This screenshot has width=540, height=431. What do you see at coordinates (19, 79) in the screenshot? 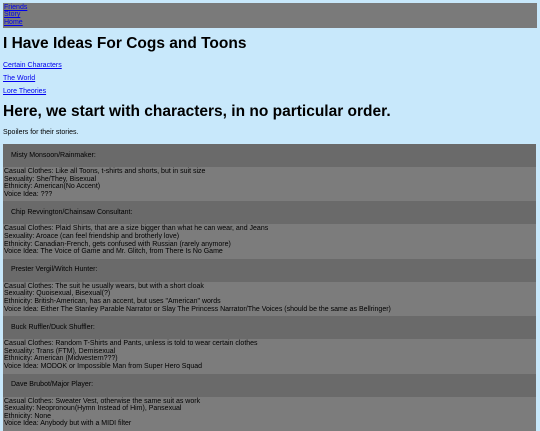
I see `link-the-world: The World` at bounding box center [19, 79].